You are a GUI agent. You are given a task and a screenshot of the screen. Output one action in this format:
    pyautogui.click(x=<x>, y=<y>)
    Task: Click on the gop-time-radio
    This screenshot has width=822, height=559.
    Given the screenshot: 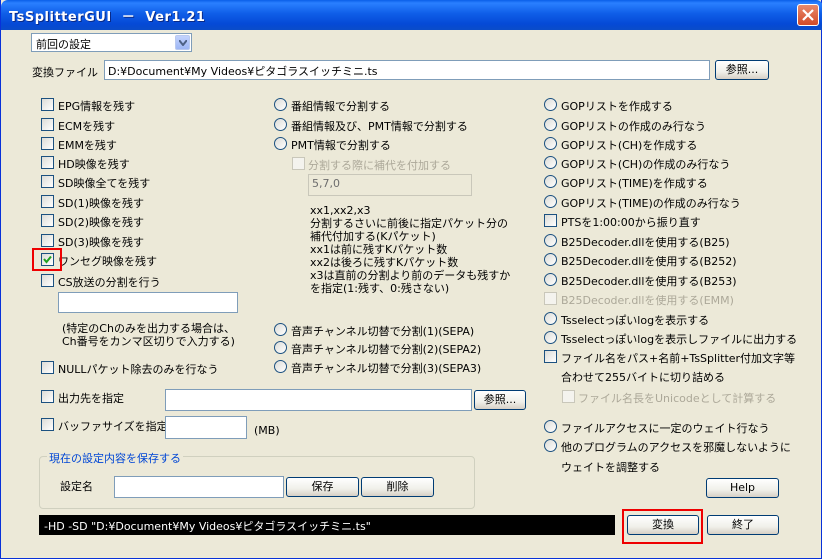 What is the action you would take?
    pyautogui.click(x=550, y=181)
    